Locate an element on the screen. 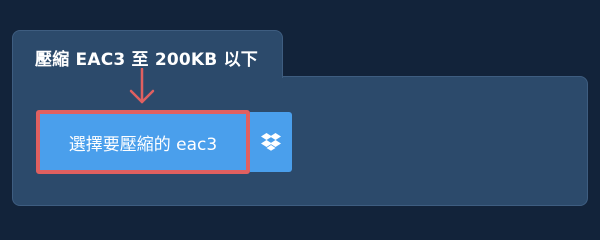 The image size is (600, 240). dropbox-button is located at coordinates (271, 142).